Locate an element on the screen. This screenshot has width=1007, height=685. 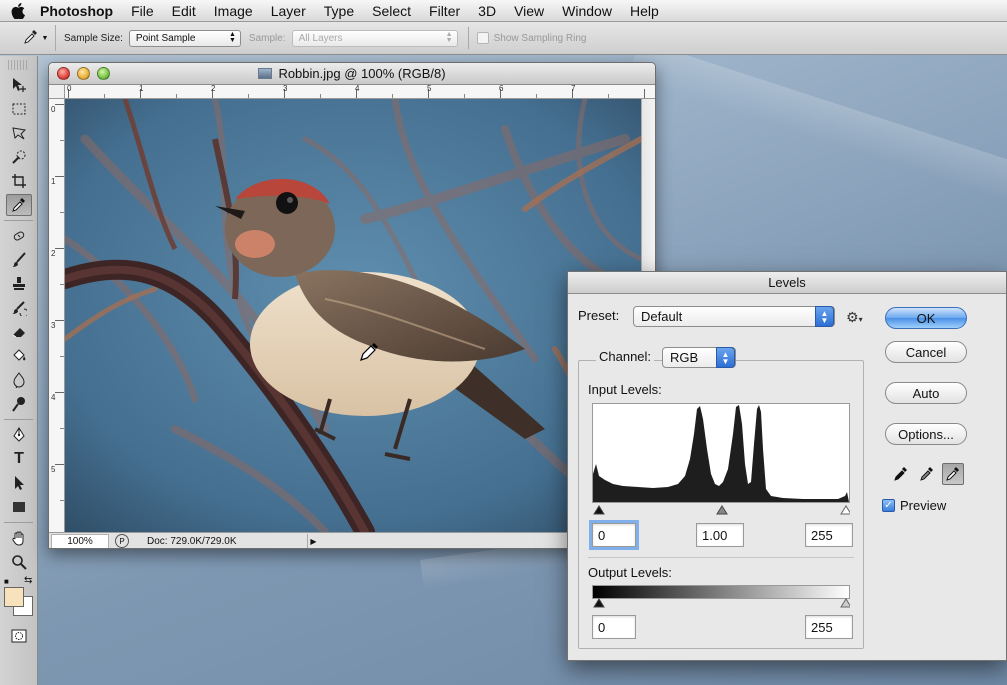
document-size-info: Doc: 729.0K/729.0K is located at coordinates (192, 541).